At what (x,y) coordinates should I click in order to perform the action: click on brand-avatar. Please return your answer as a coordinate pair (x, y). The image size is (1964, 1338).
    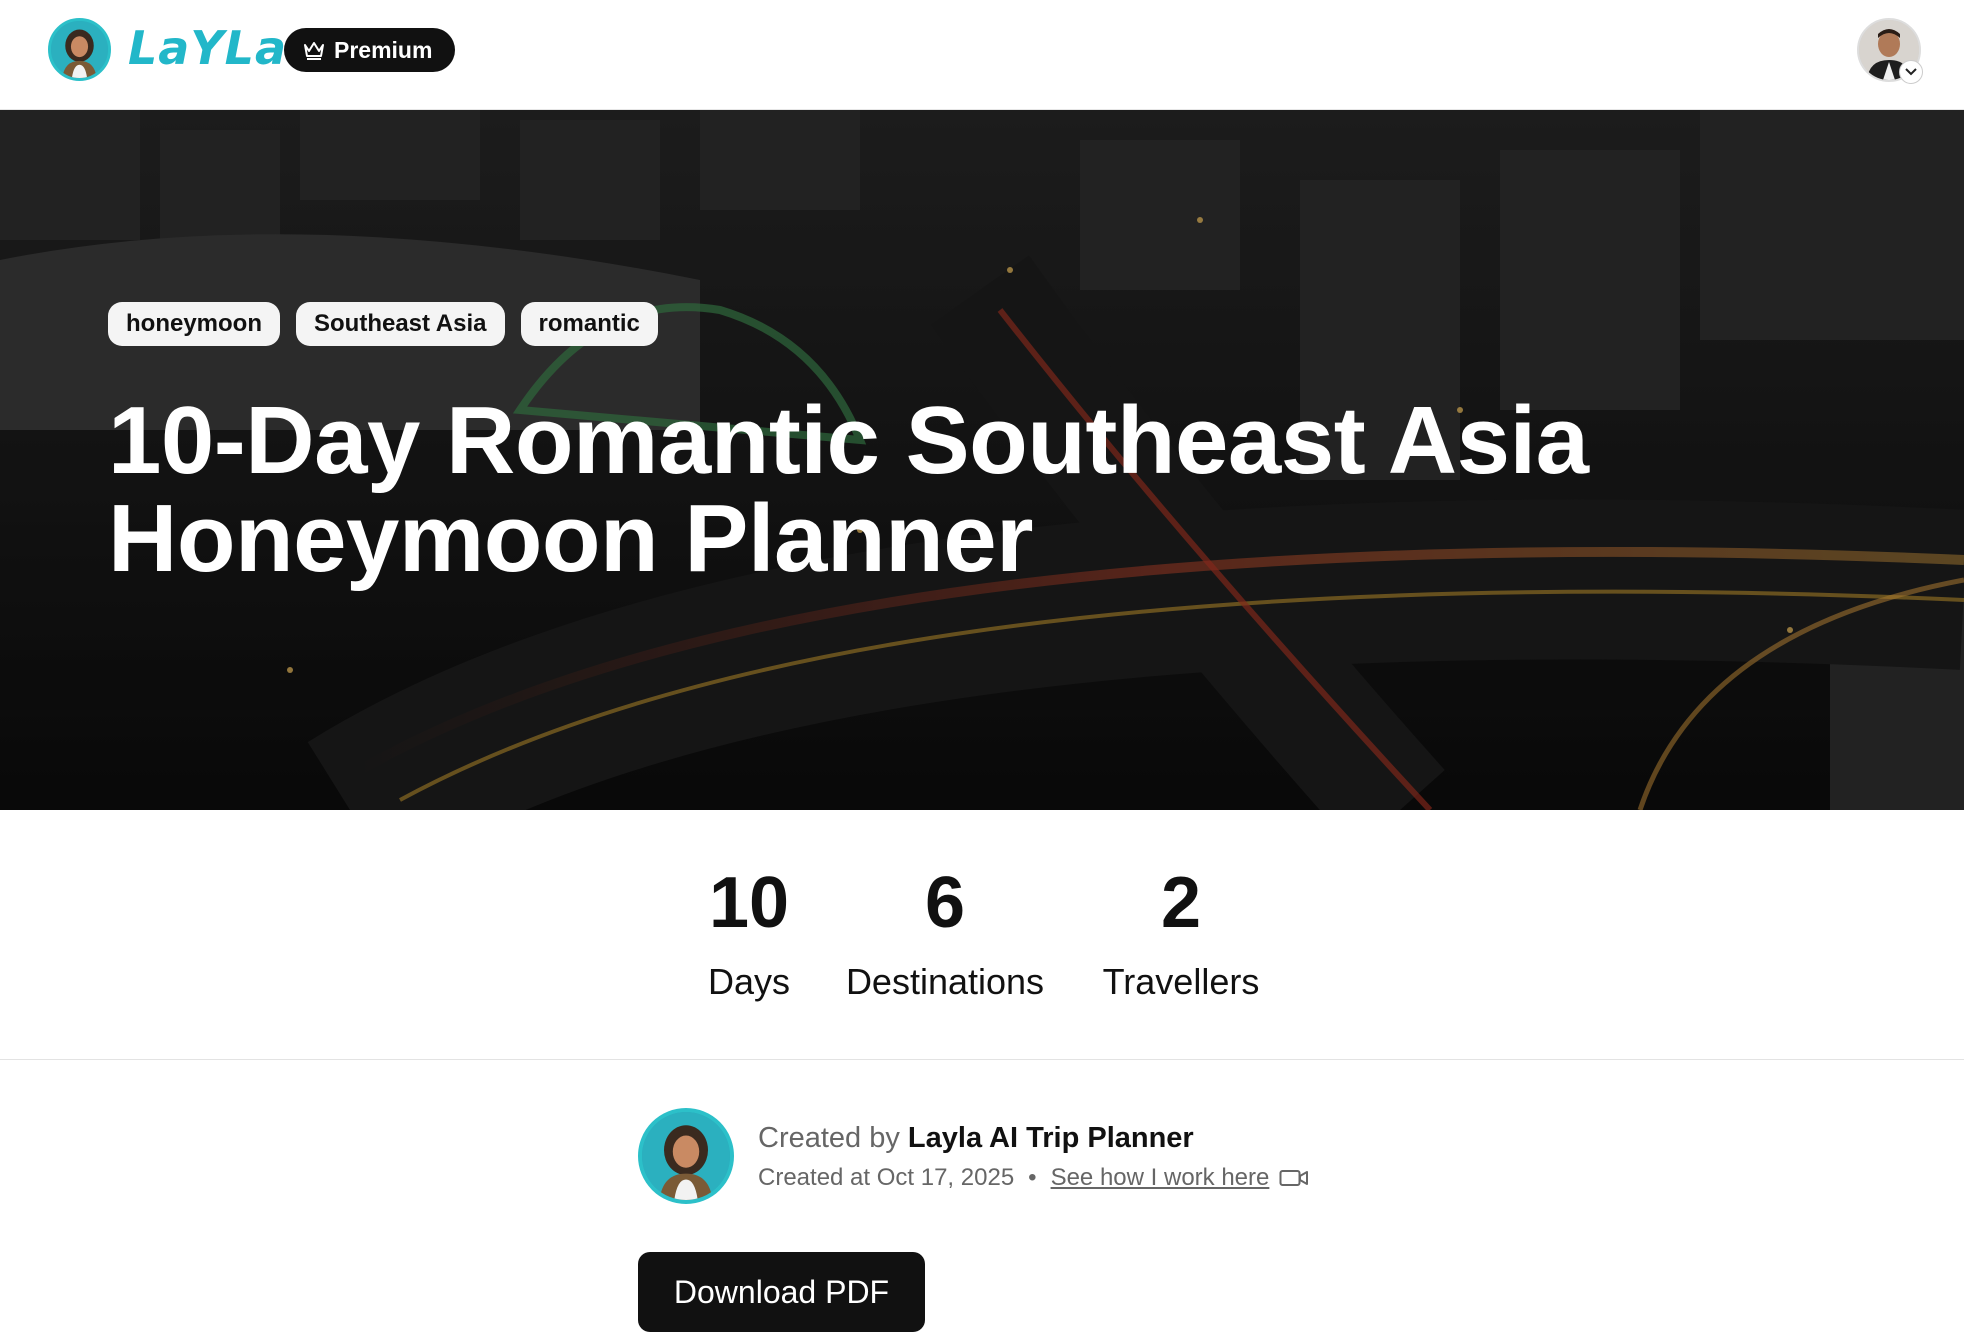
    Looking at the image, I should click on (79, 49).